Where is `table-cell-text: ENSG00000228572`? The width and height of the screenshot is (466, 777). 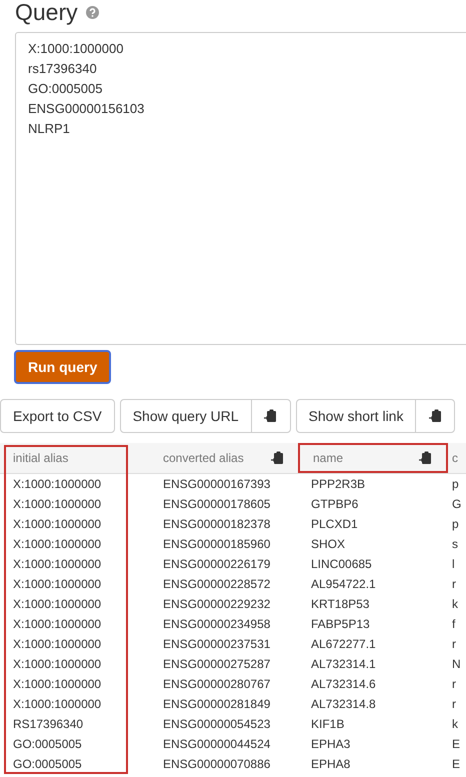 table-cell-text: ENSG00000228572 is located at coordinates (217, 584).